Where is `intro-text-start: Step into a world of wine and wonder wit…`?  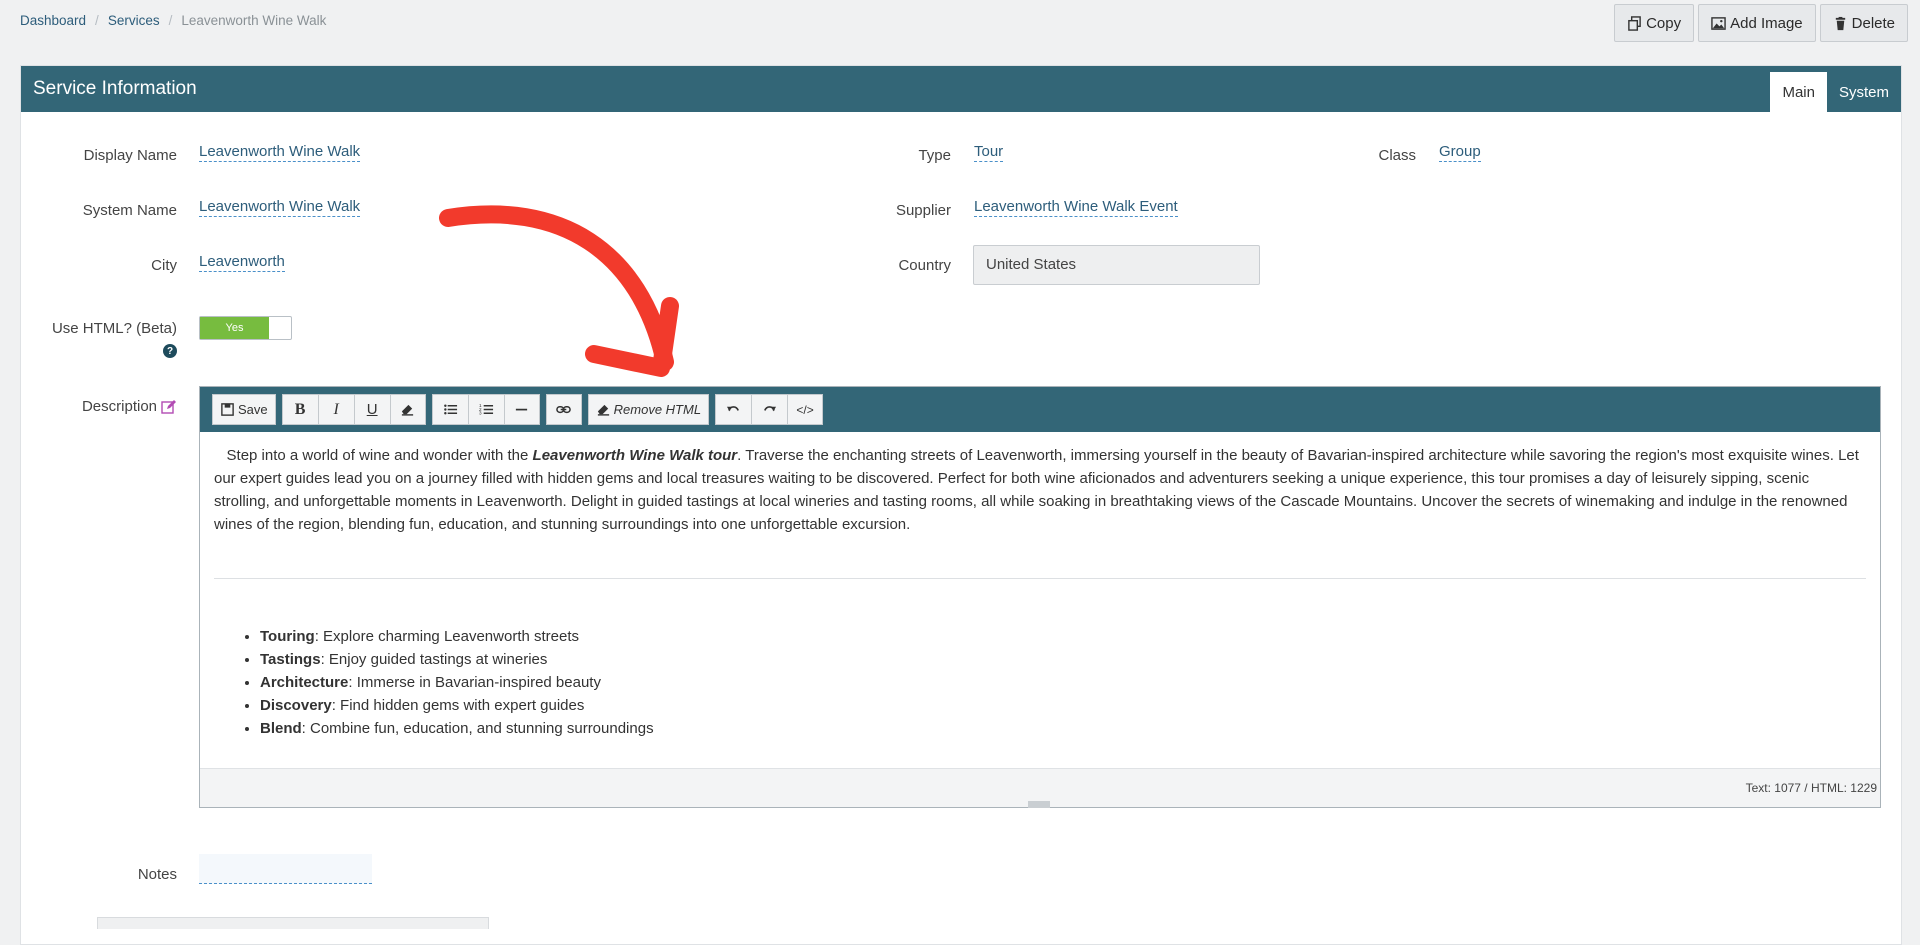
intro-text-start: Step into a world of wine and wonder wit… is located at coordinates (379, 455).